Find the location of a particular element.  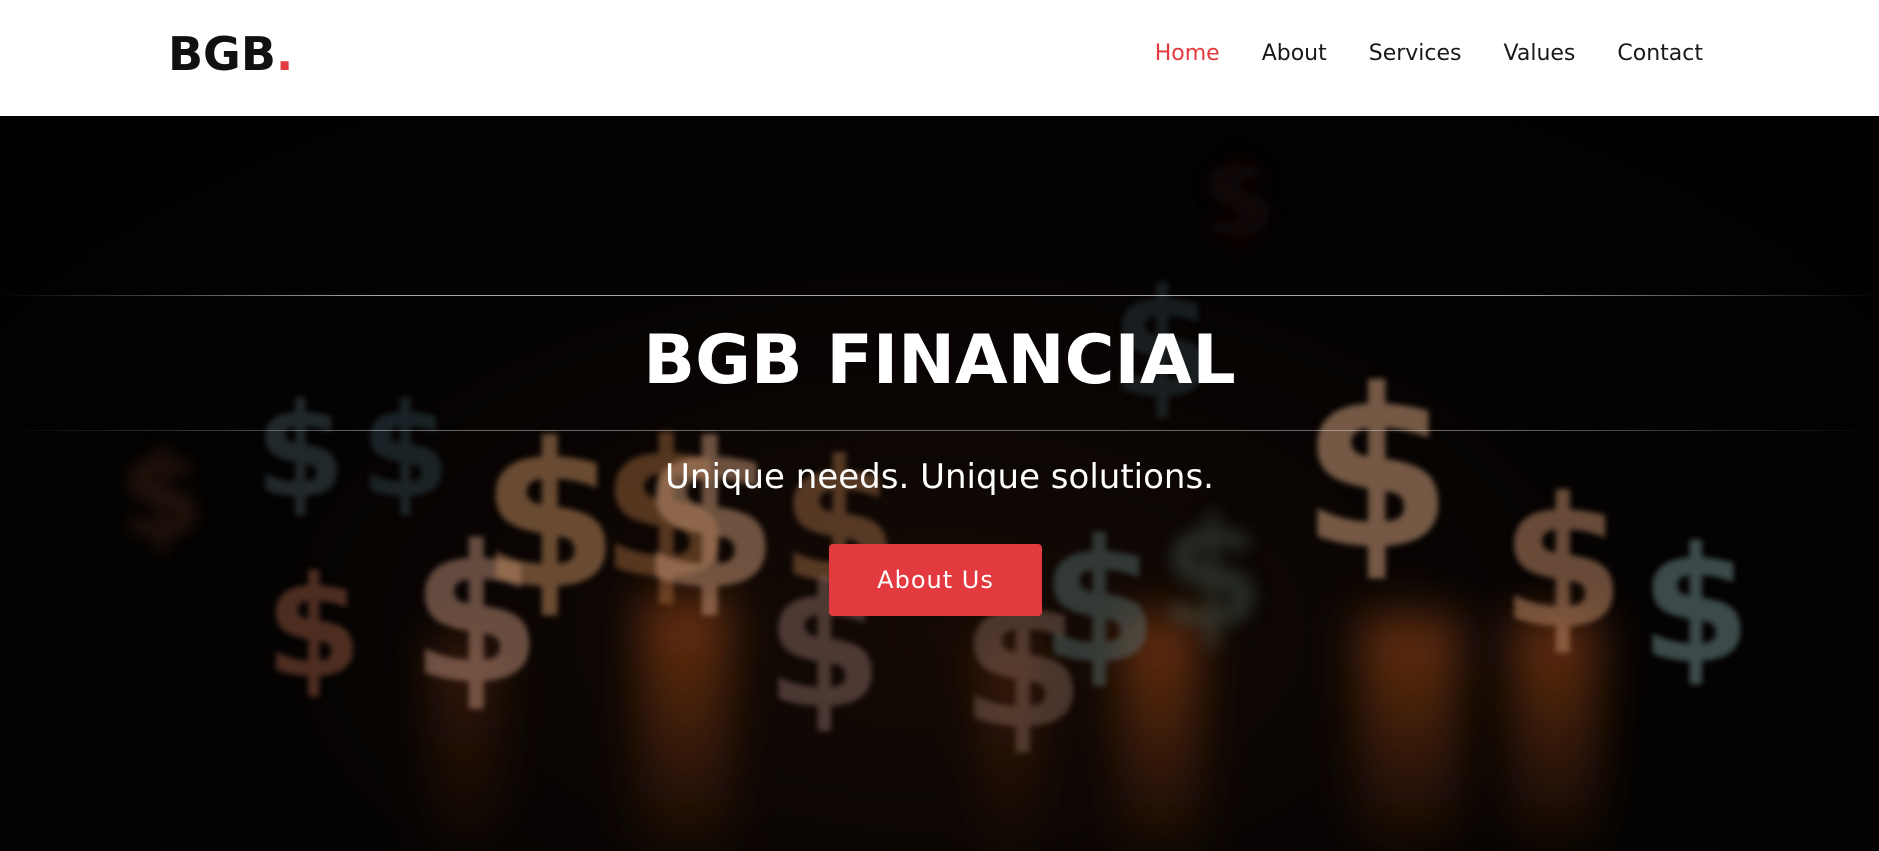

hero-subtitle: Unique needs. Unique solutions. is located at coordinates (939, 477).